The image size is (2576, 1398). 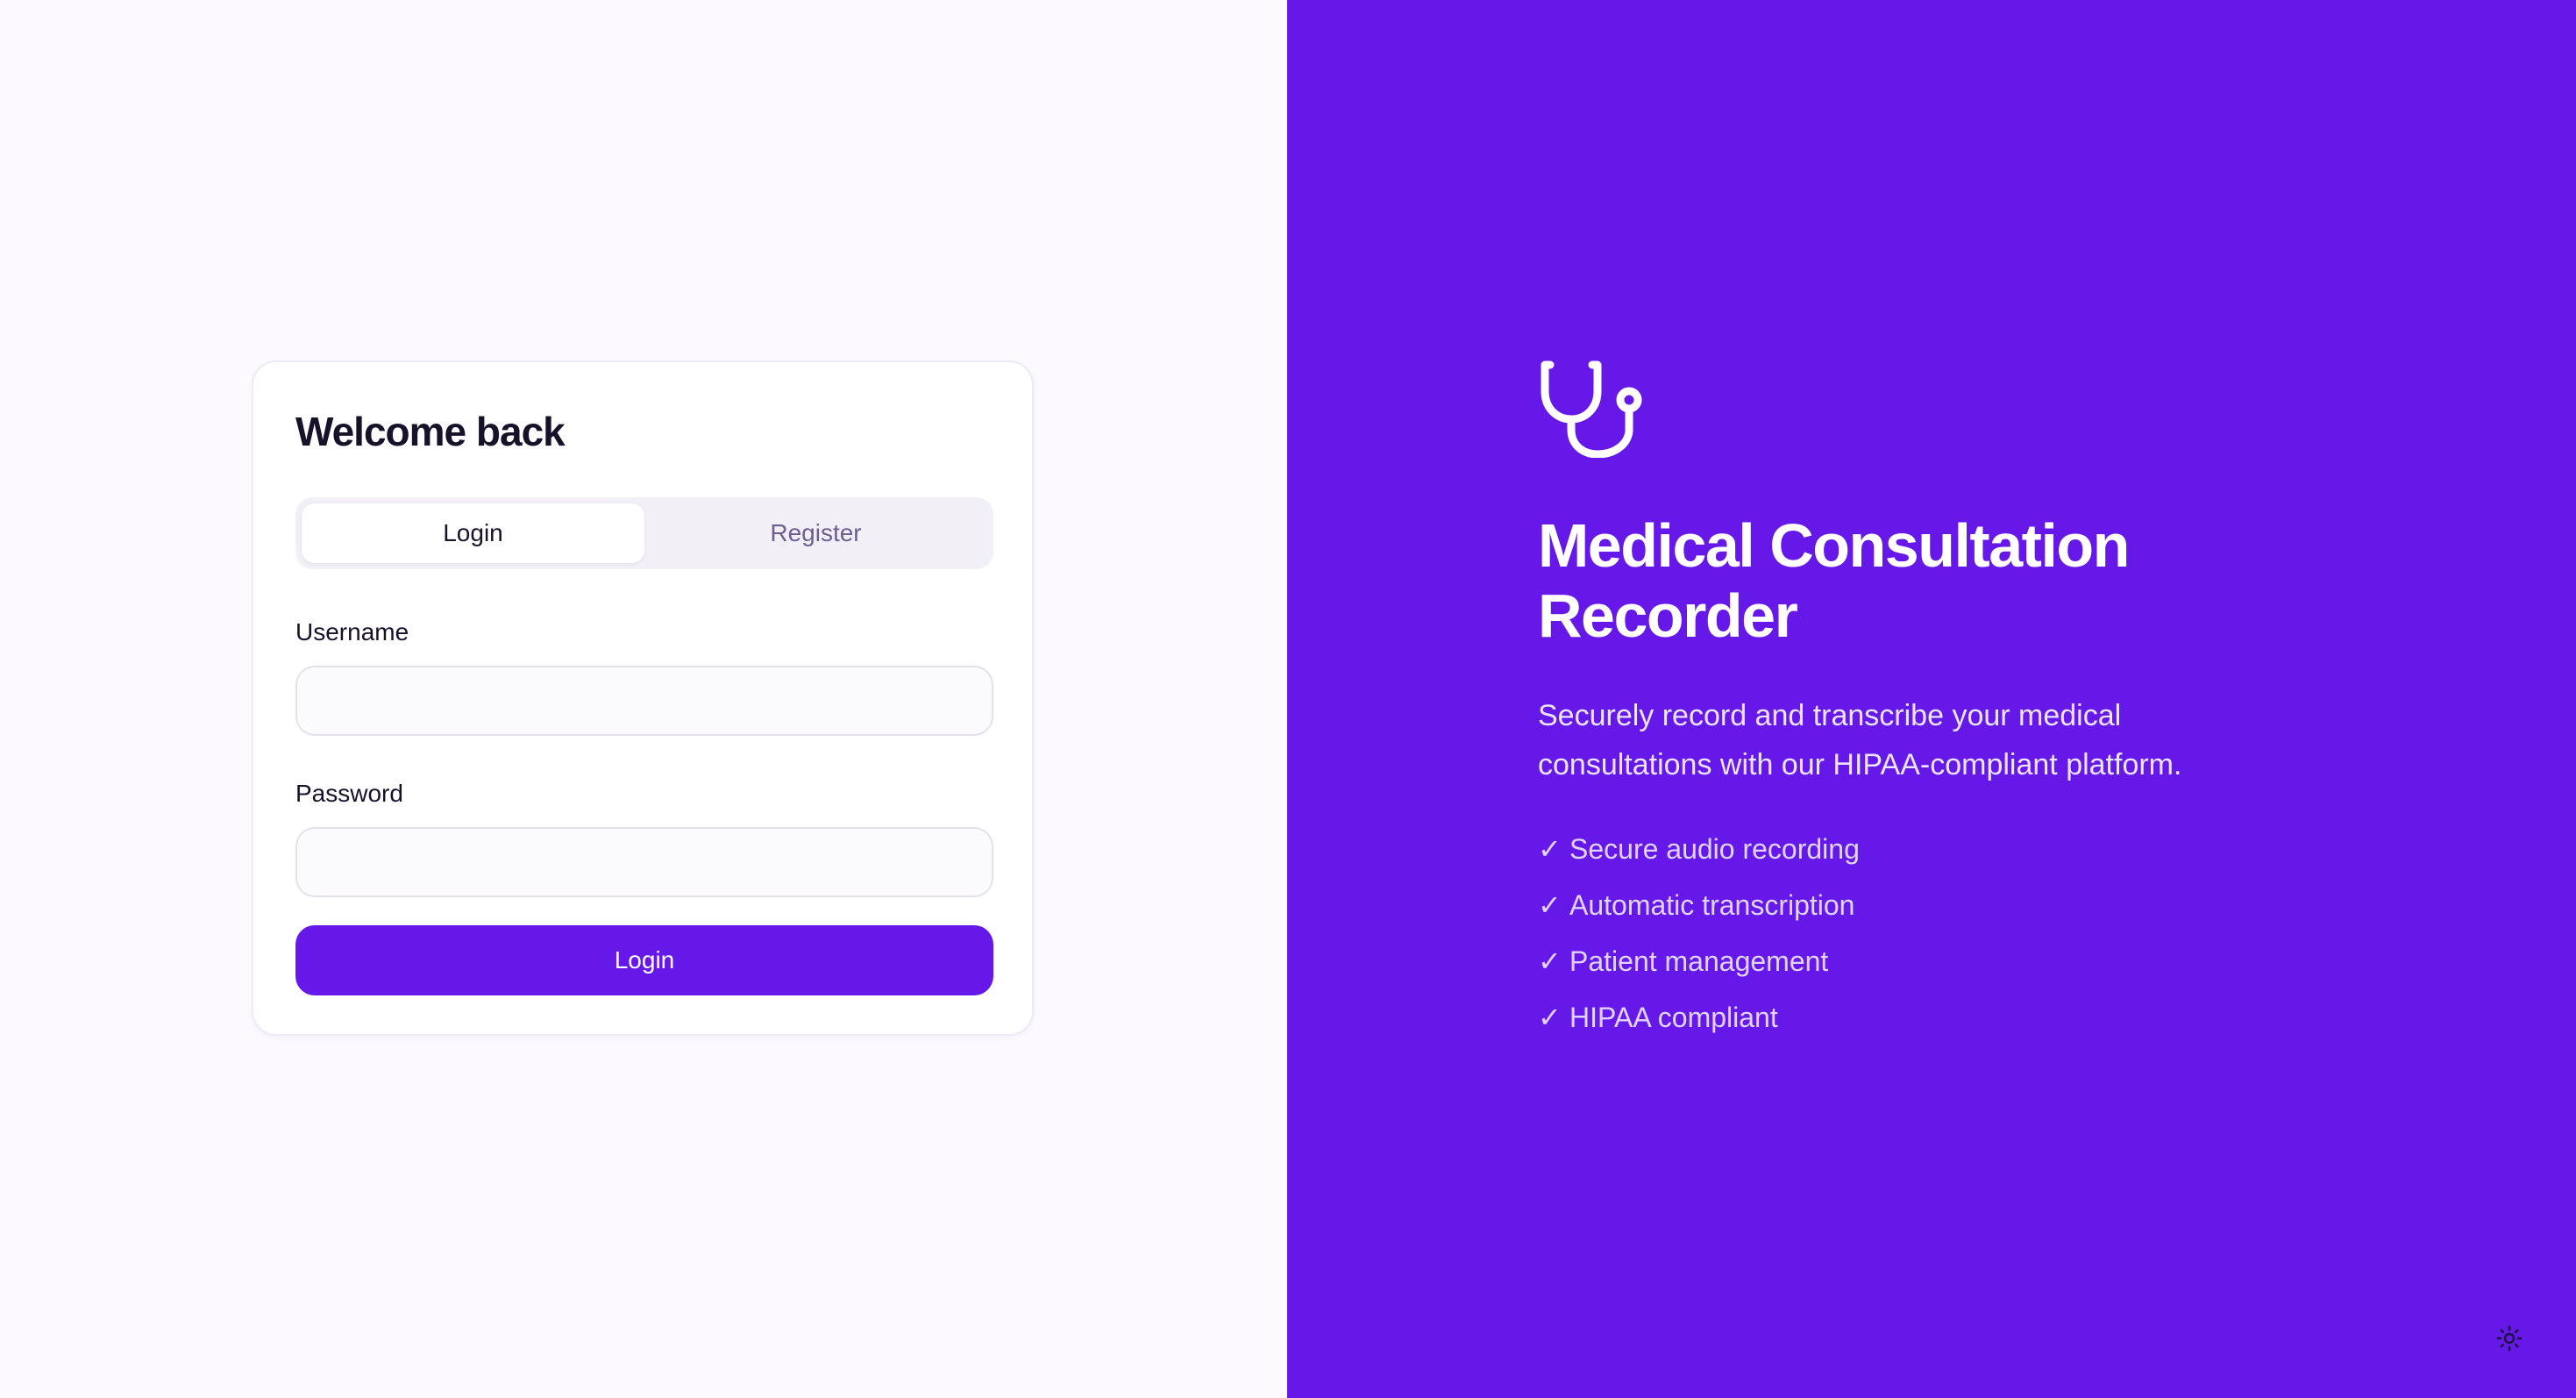 I want to click on password-label: Password, so click(x=349, y=794).